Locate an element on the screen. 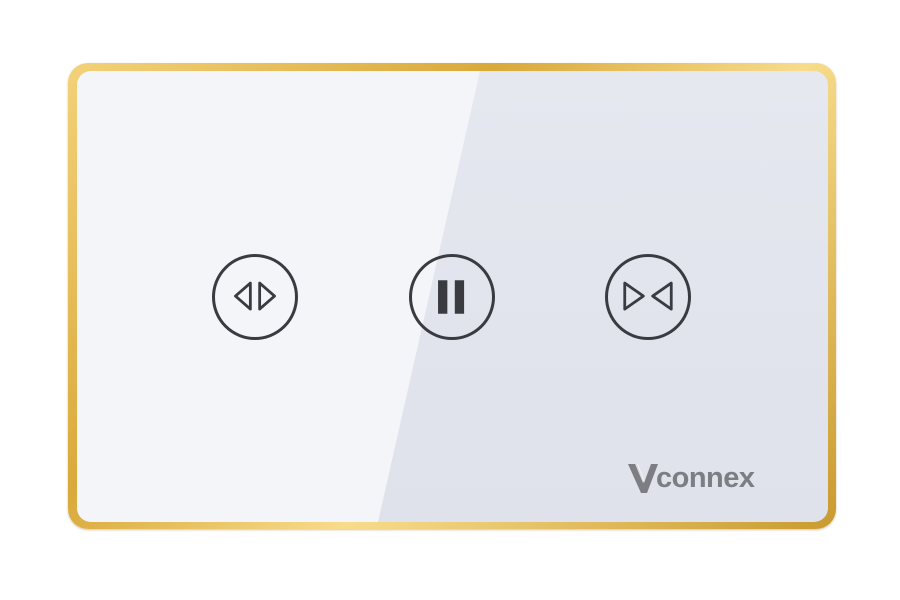 This screenshot has height=600, width=900. brand-logo: connex is located at coordinates (723, 478).